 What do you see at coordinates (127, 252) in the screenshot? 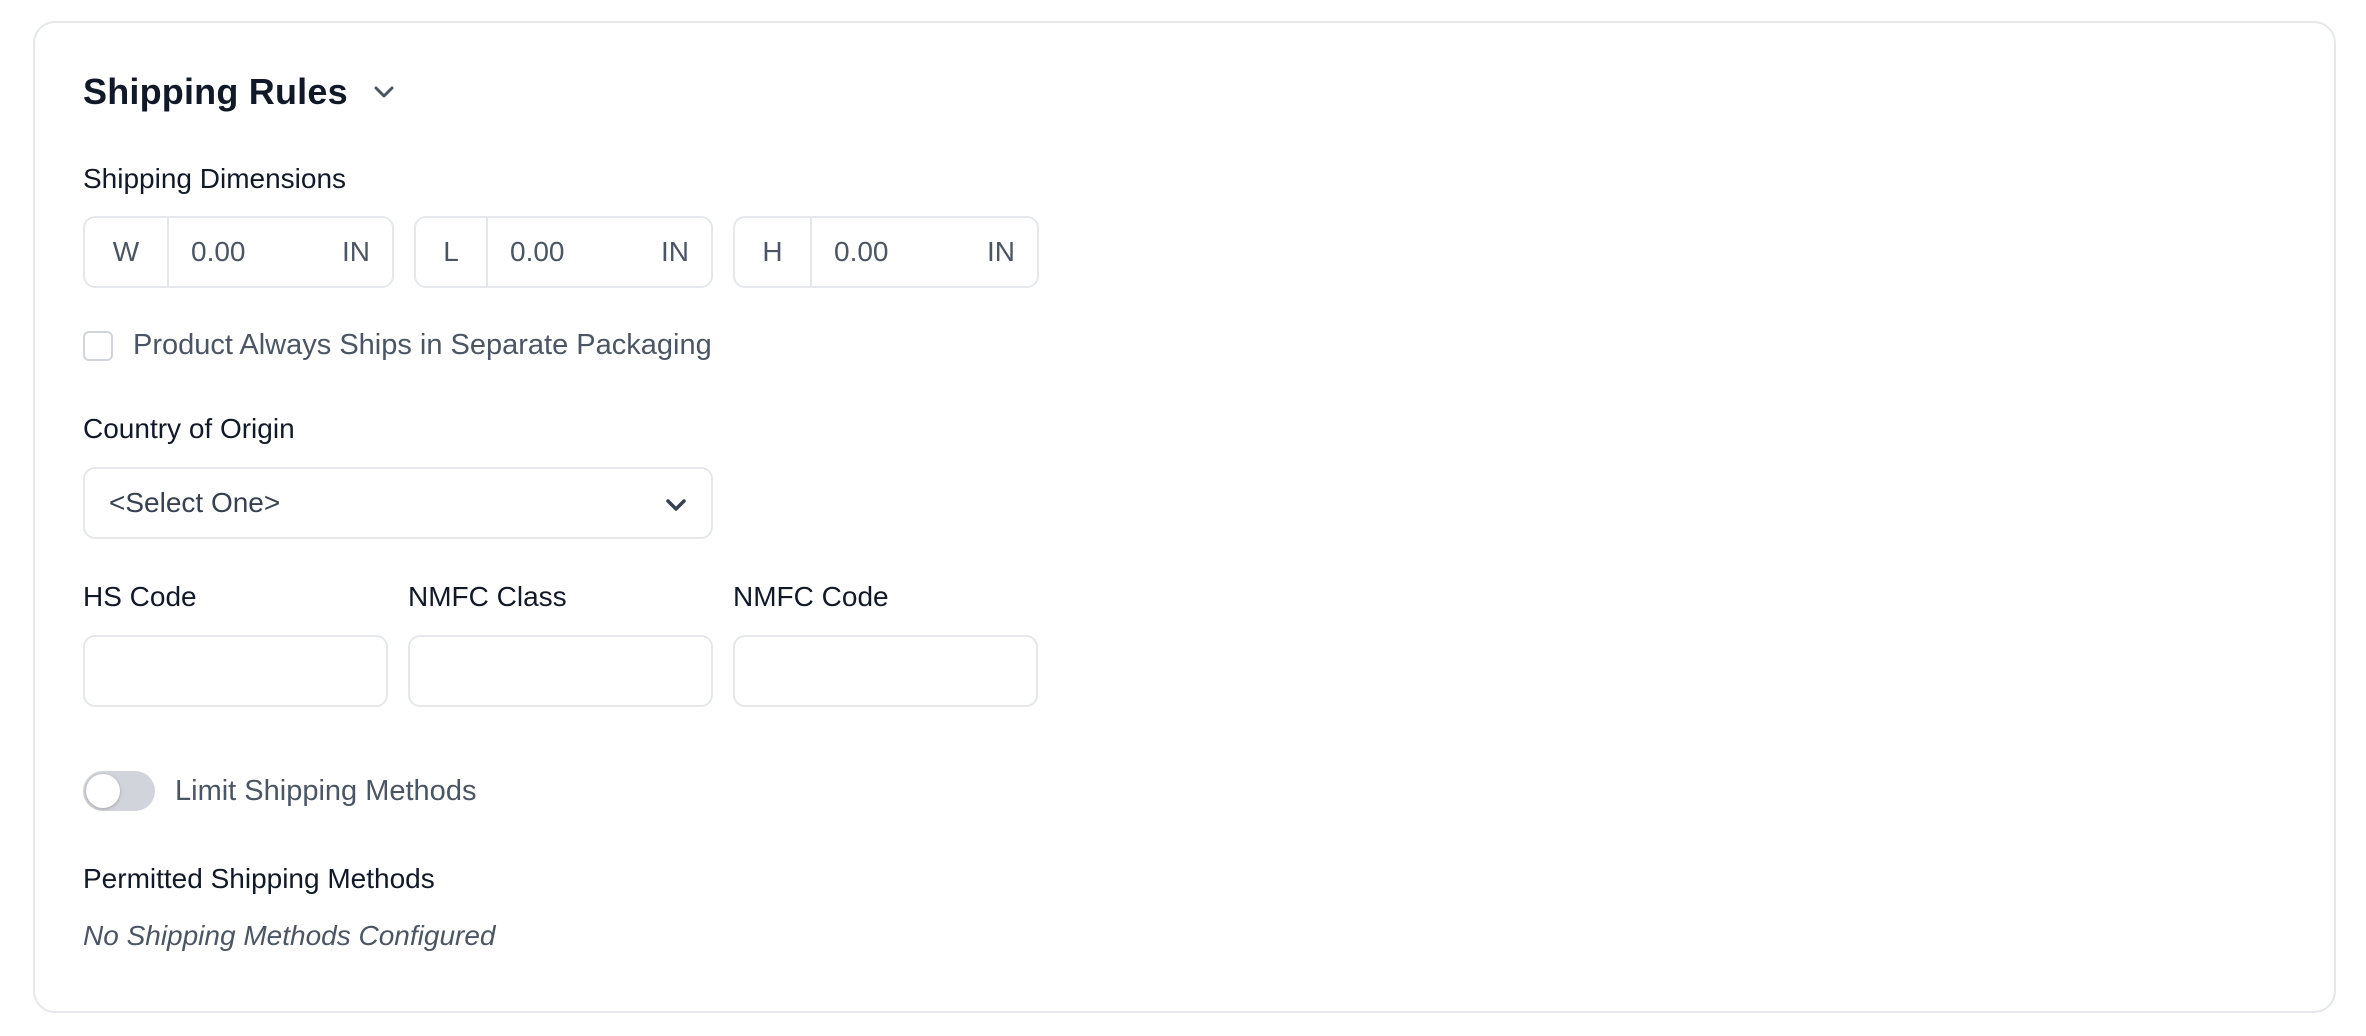
I see `width-prefix: W` at bounding box center [127, 252].